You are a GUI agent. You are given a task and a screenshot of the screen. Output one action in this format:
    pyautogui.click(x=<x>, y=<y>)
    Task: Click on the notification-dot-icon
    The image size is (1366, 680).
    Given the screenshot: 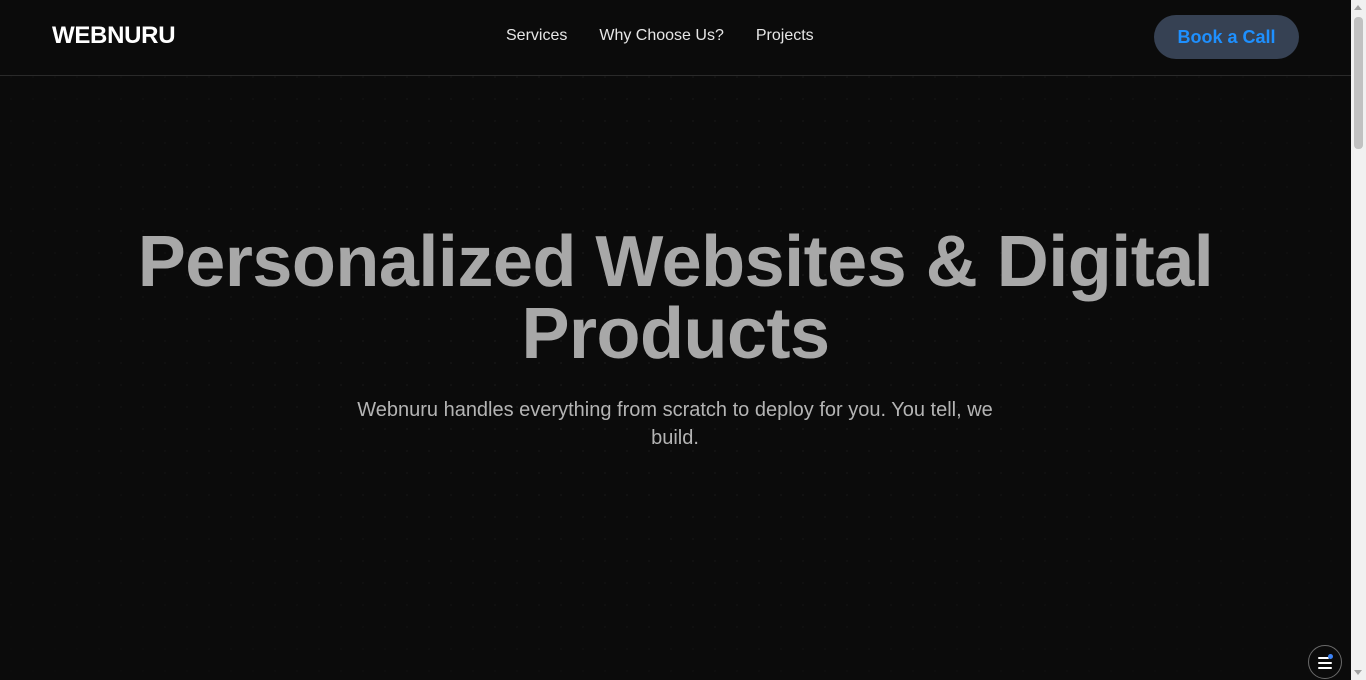 What is the action you would take?
    pyautogui.click(x=1330, y=656)
    